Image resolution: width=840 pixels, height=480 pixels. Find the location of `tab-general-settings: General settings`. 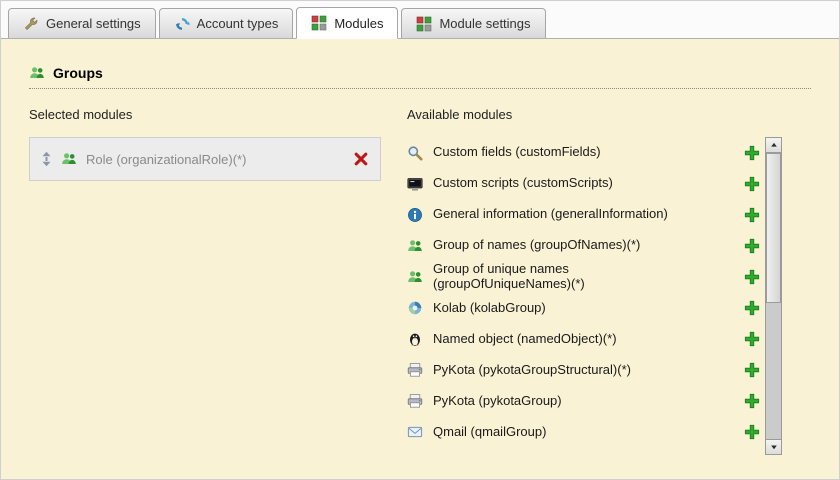

tab-general-settings: General settings is located at coordinates (82, 23).